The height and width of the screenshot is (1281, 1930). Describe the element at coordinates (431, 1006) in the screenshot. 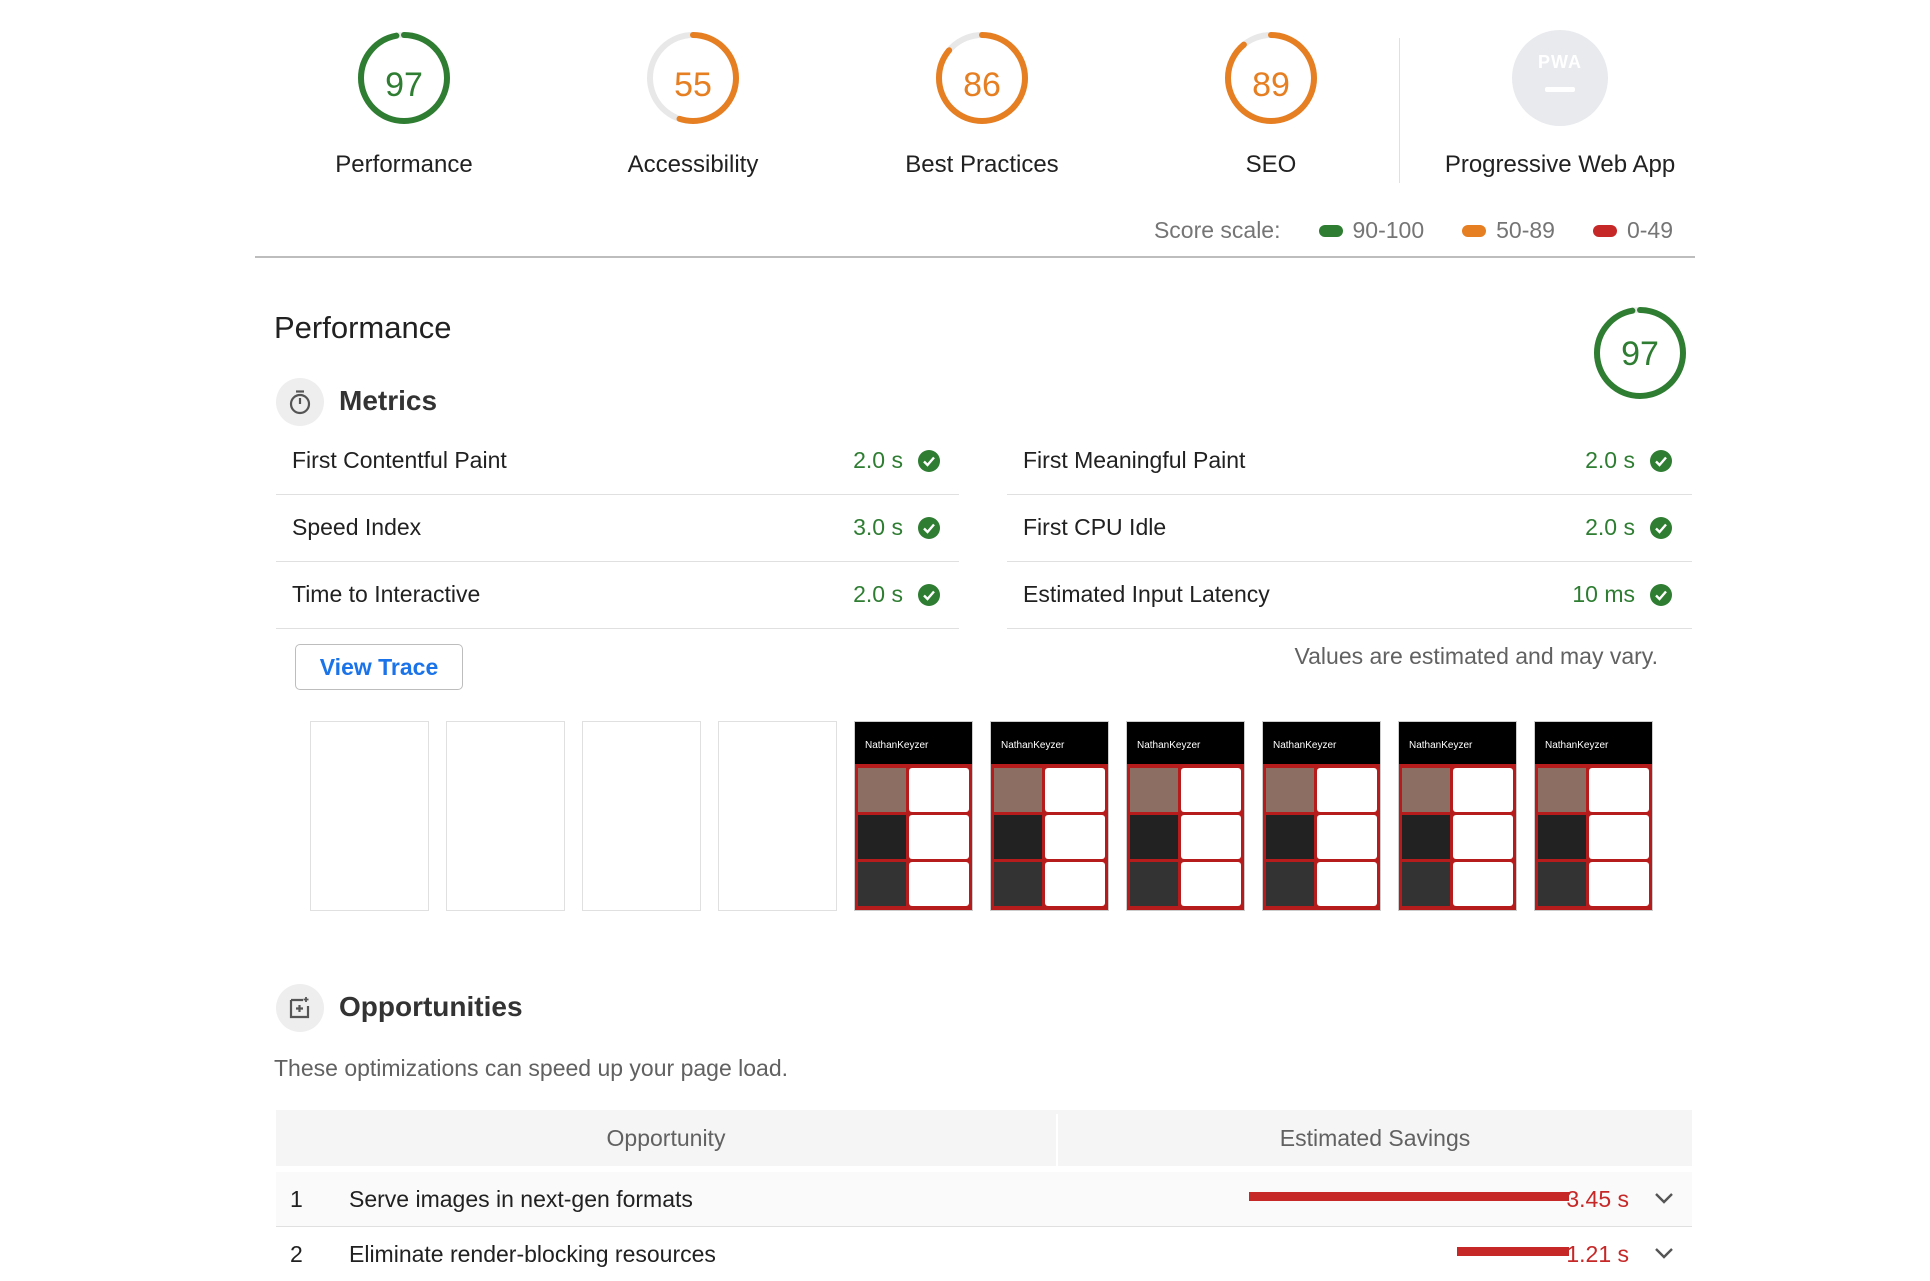

I see `opportunities-title: Opportunities` at that location.